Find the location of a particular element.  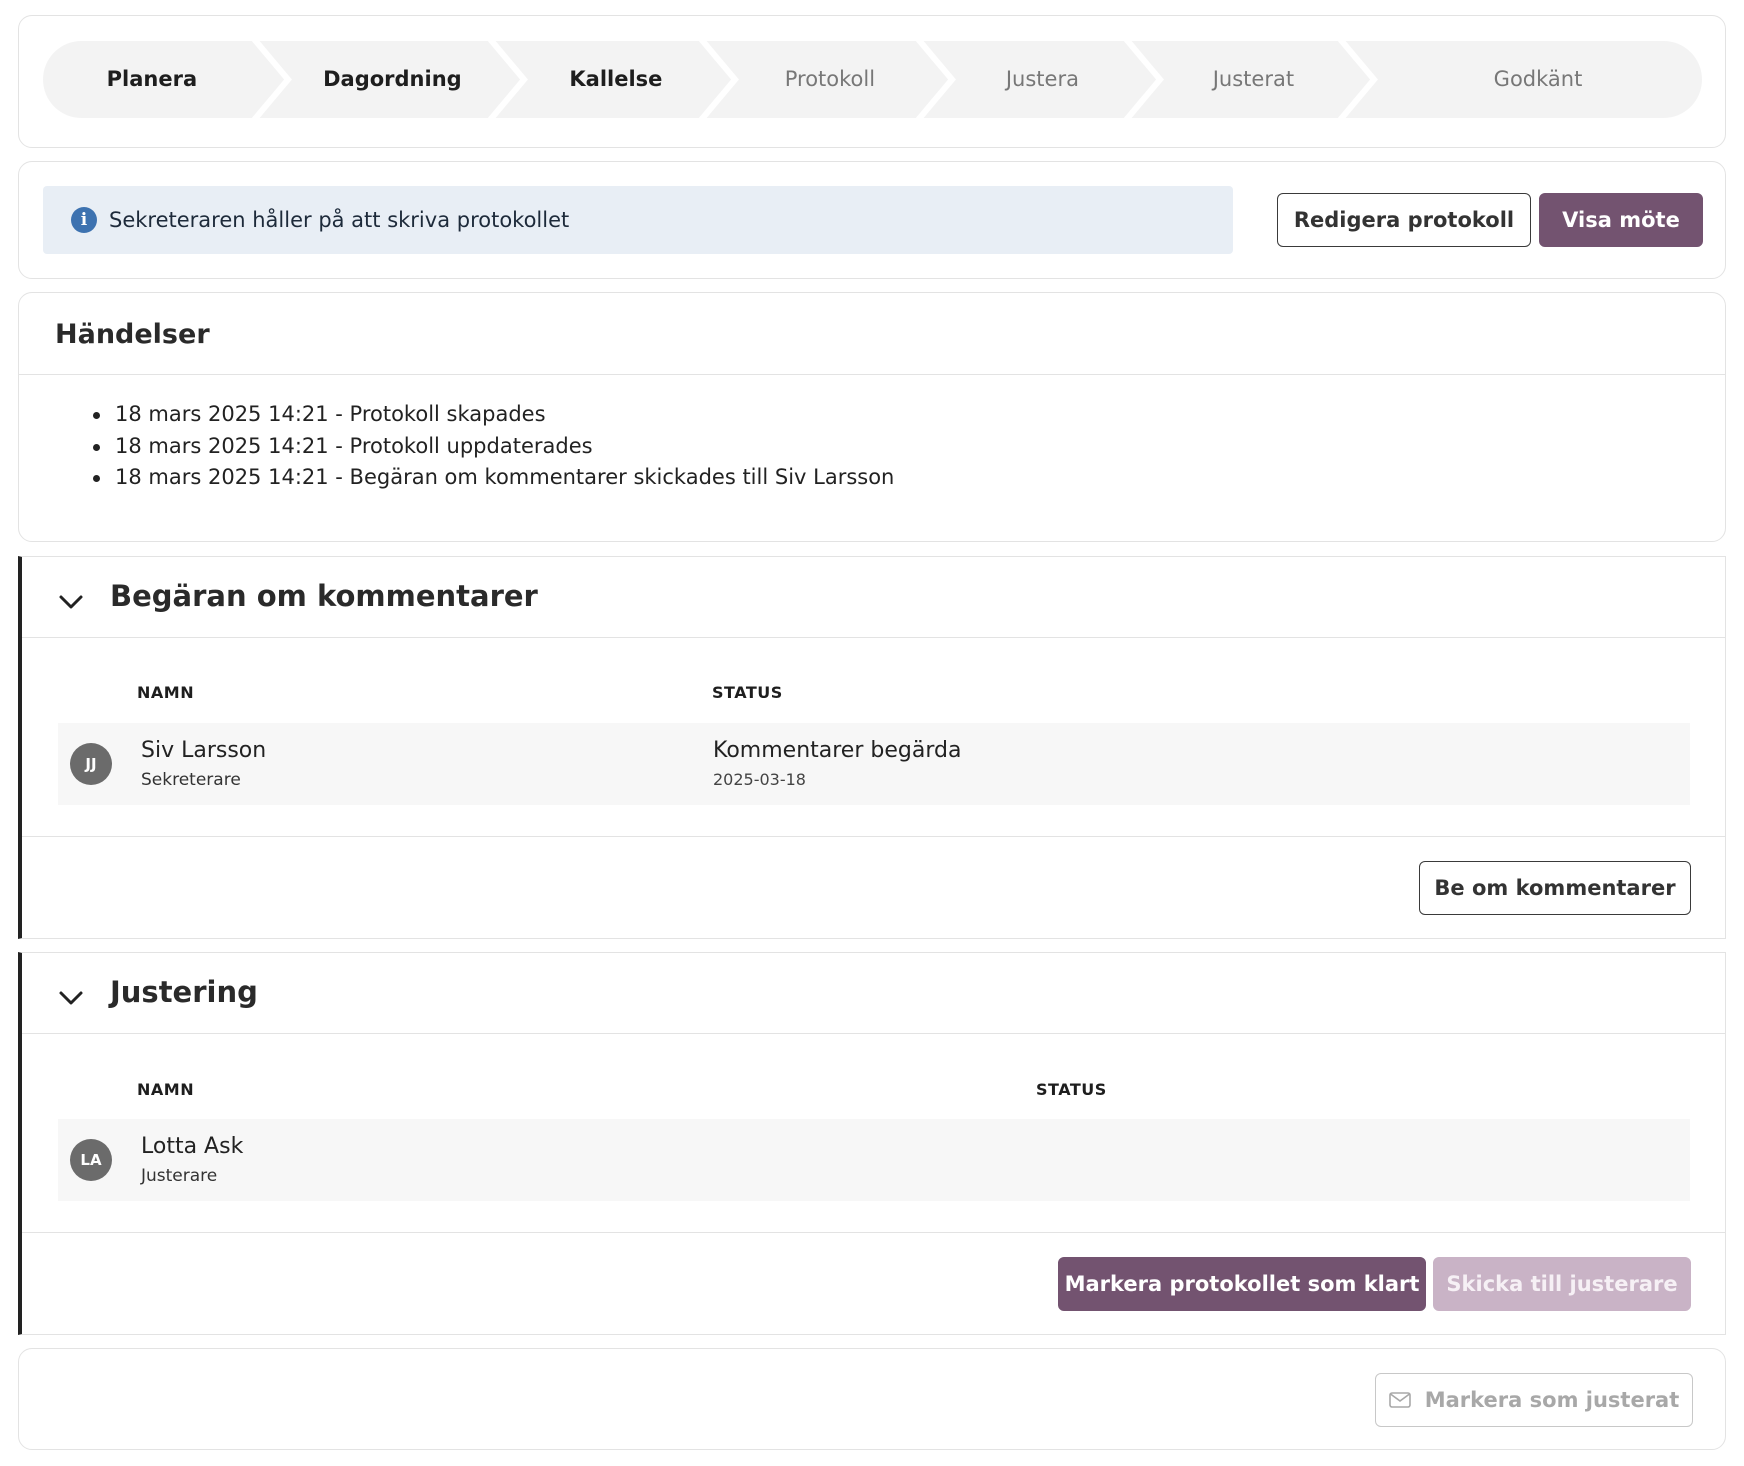

request-comments-button: Be om kommentarer is located at coordinates (1555, 888).